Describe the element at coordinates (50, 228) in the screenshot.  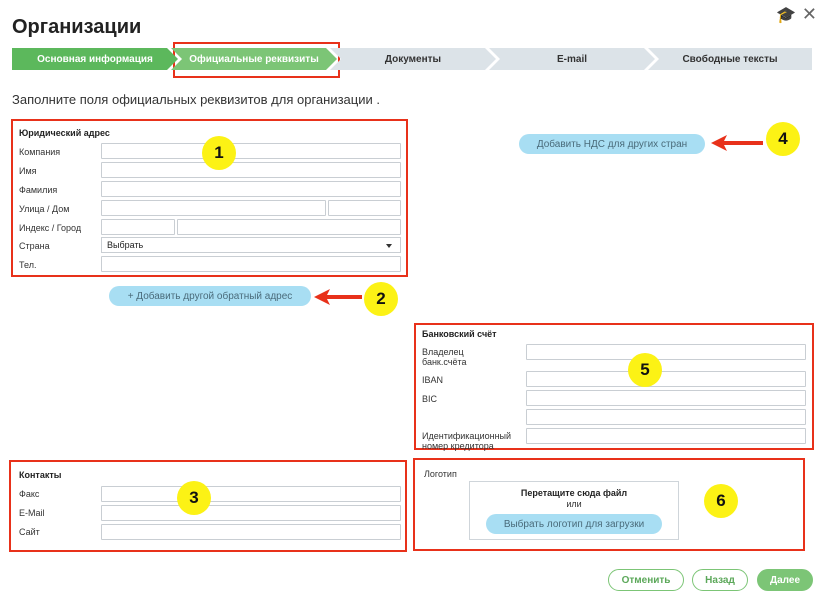
I see `zip-city-label: Индекс / Город` at that location.